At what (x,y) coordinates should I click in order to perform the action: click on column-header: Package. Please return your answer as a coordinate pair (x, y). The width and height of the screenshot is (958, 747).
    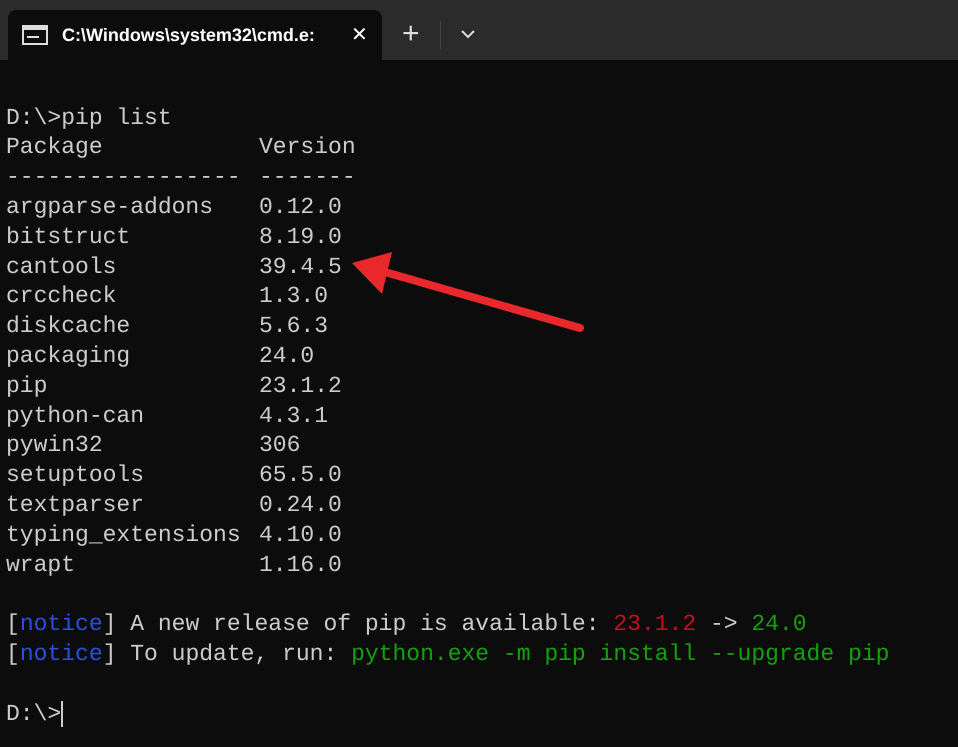
    Looking at the image, I should click on (55, 147).